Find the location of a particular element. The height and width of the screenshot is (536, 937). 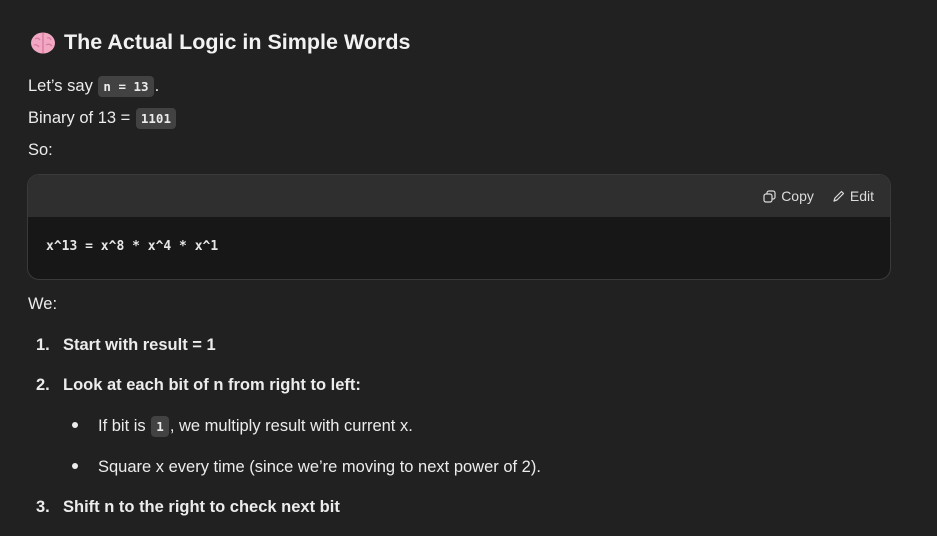

pencil-icon is located at coordinates (838, 196).